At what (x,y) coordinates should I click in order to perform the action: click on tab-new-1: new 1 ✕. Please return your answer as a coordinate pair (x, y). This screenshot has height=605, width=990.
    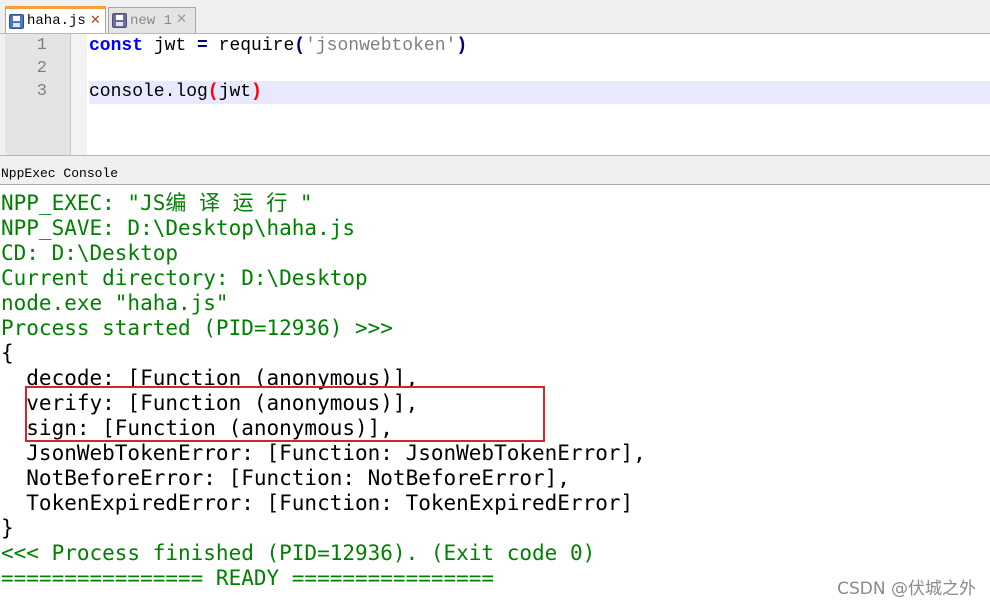
    Looking at the image, I should click on (152, 20).